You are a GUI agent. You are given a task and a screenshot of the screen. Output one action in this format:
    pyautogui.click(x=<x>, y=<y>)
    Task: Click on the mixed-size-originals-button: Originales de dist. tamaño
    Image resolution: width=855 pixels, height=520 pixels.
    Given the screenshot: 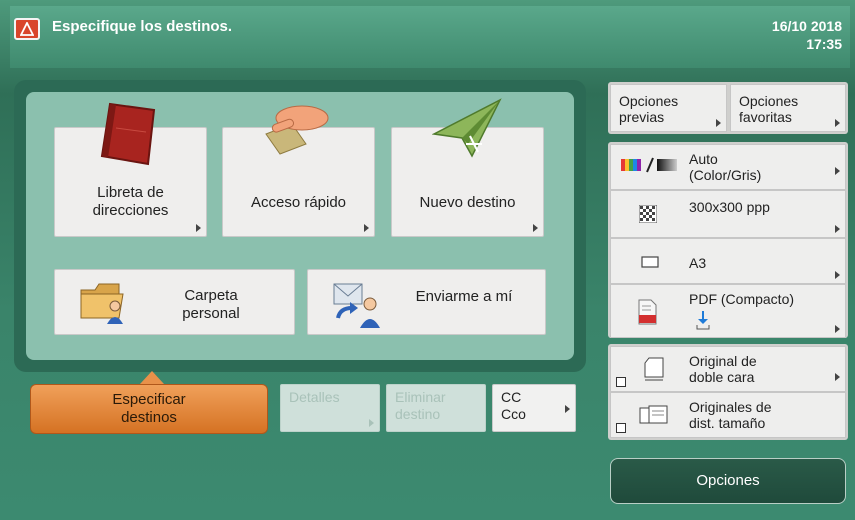 What is the action you would take?
    pyautogui.click(x=728, y=415)
    